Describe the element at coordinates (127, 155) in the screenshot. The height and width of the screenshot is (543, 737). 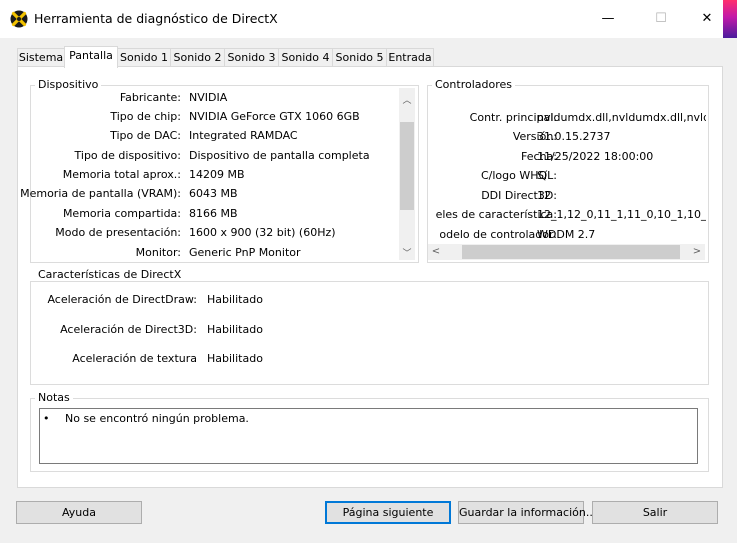
I see `device-label: Tipo de dispositivo:` at that location.